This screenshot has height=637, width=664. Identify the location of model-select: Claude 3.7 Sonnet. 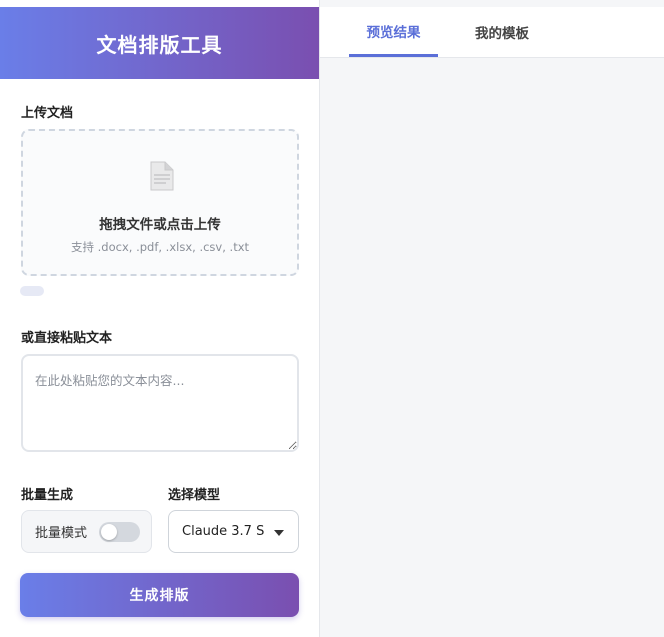
(233, 531).